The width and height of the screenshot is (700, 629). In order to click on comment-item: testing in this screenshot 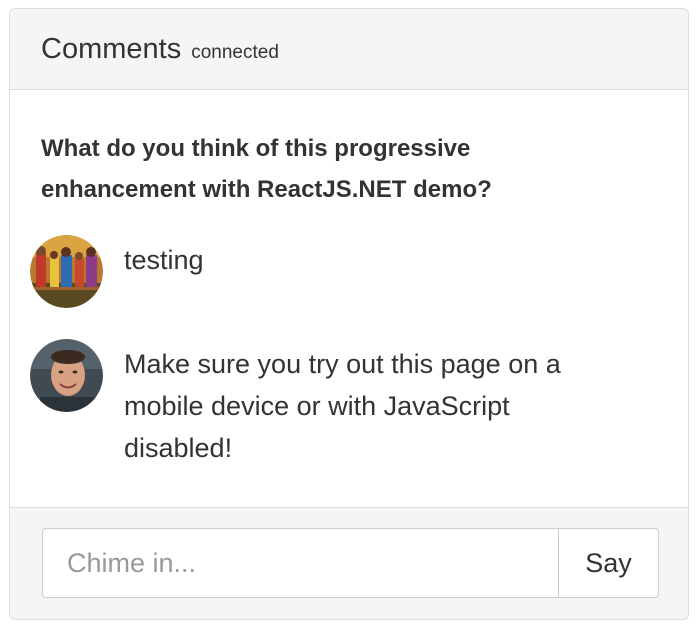, I will do `click(327, 271)`.